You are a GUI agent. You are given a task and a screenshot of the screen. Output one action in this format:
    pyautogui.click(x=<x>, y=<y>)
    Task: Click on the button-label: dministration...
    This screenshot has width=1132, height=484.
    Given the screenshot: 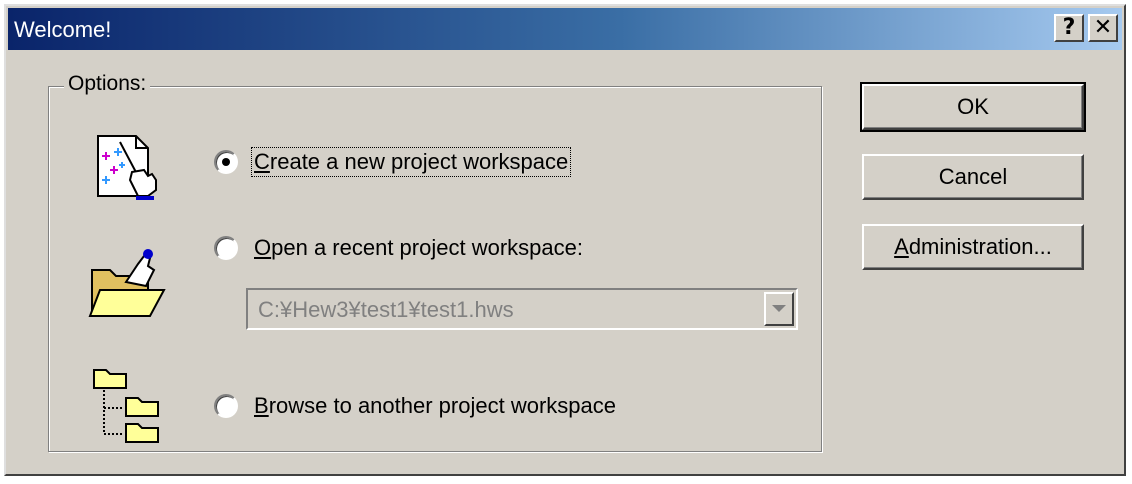 What is the action you would take?
    pyautogui.click(x=980, y=246)
    